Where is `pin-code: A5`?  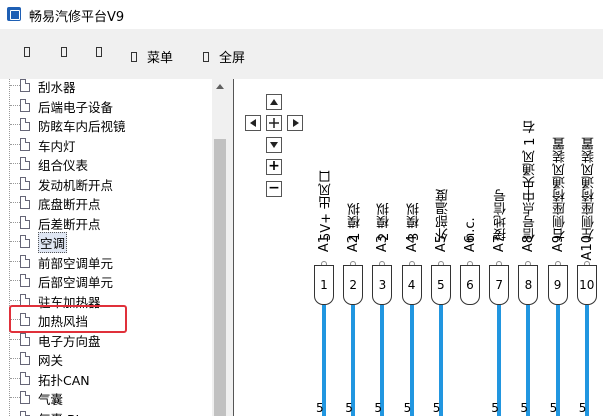
pin-code: A5 is located at coordinates (441, 244).